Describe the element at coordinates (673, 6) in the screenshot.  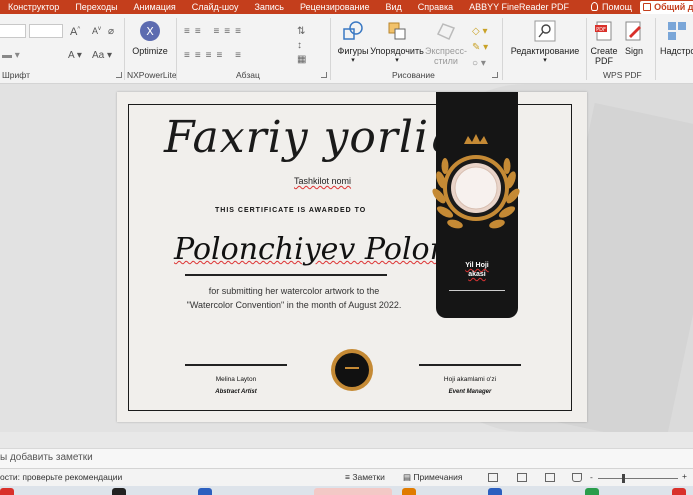
I see `share-label: Общий д` at that location.